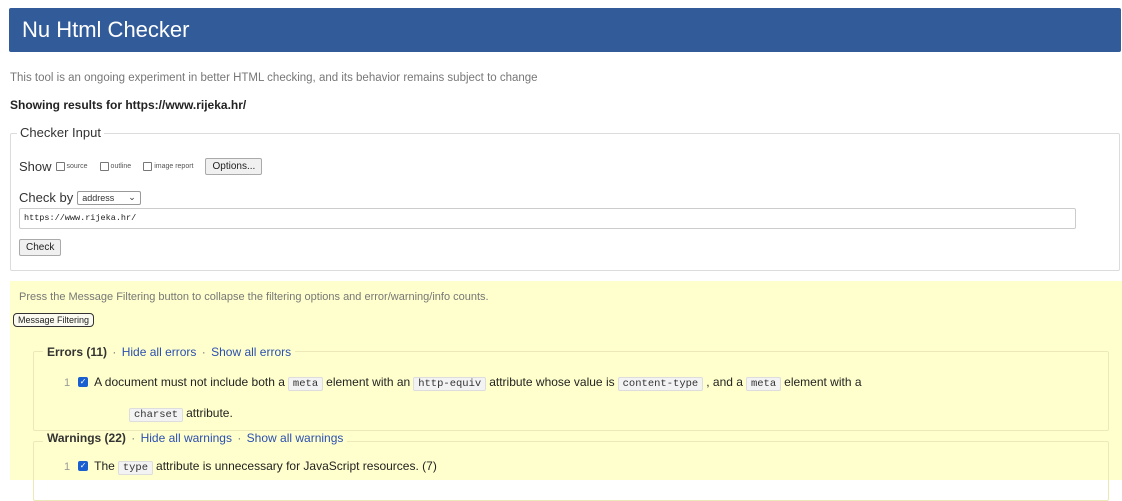 Image resolution: width=1122 pixels, height=501 pixels. I want to click on error-message-continuation: charset attribute., so click(179, 414).